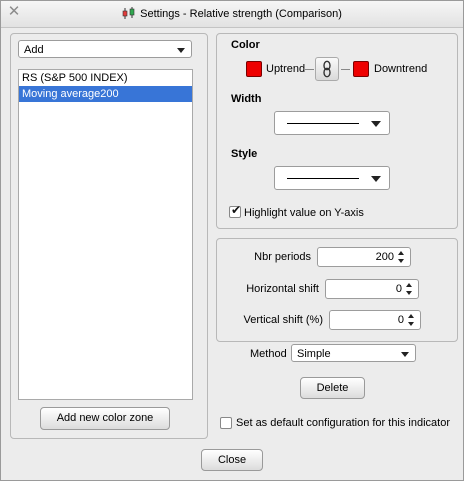 Image resolution: width=464 pixels, height=481 pixels. I want to click on link-colors-button, so click(327, 69).